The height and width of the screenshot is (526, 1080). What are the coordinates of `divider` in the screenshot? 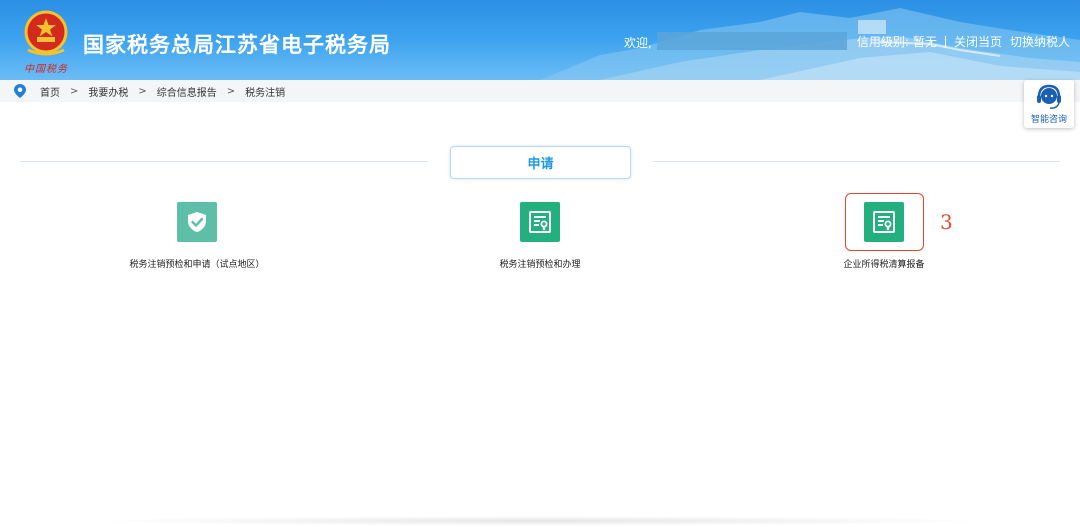 It's located at (945, 41).